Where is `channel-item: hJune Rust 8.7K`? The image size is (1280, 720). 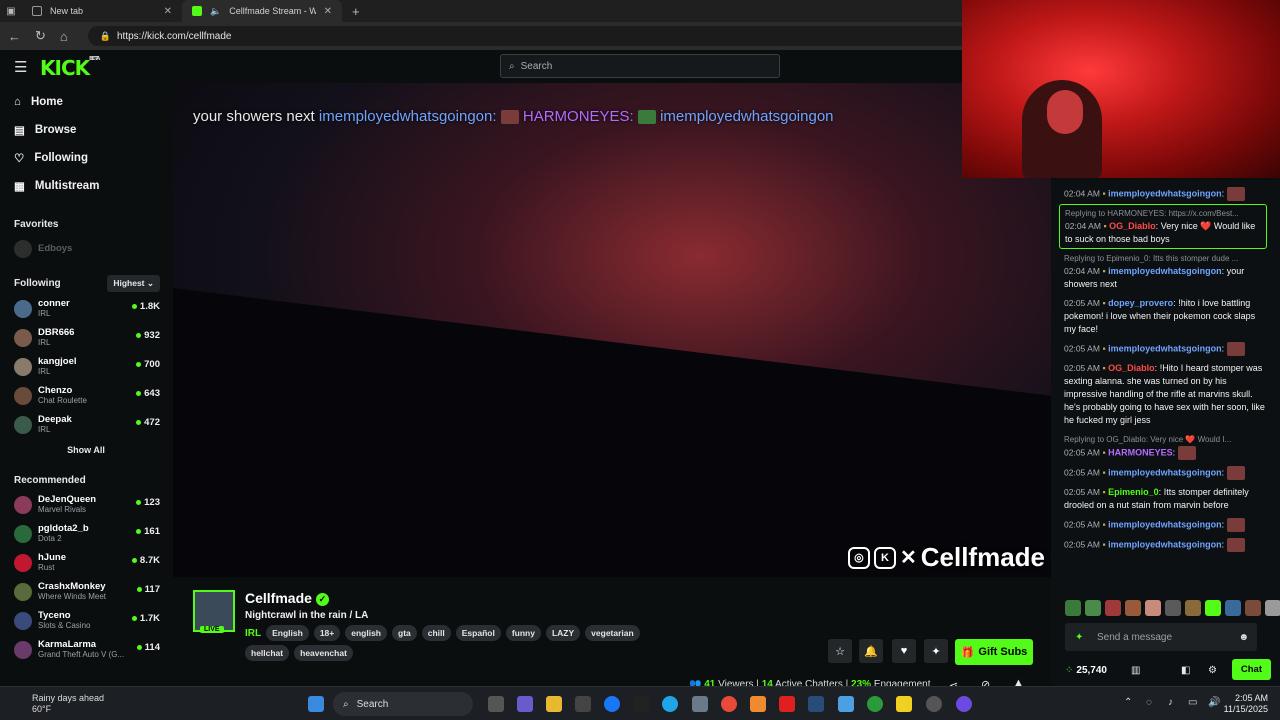 channel-item: hJune Rust 8.7K is located at coordinates (86, 562).